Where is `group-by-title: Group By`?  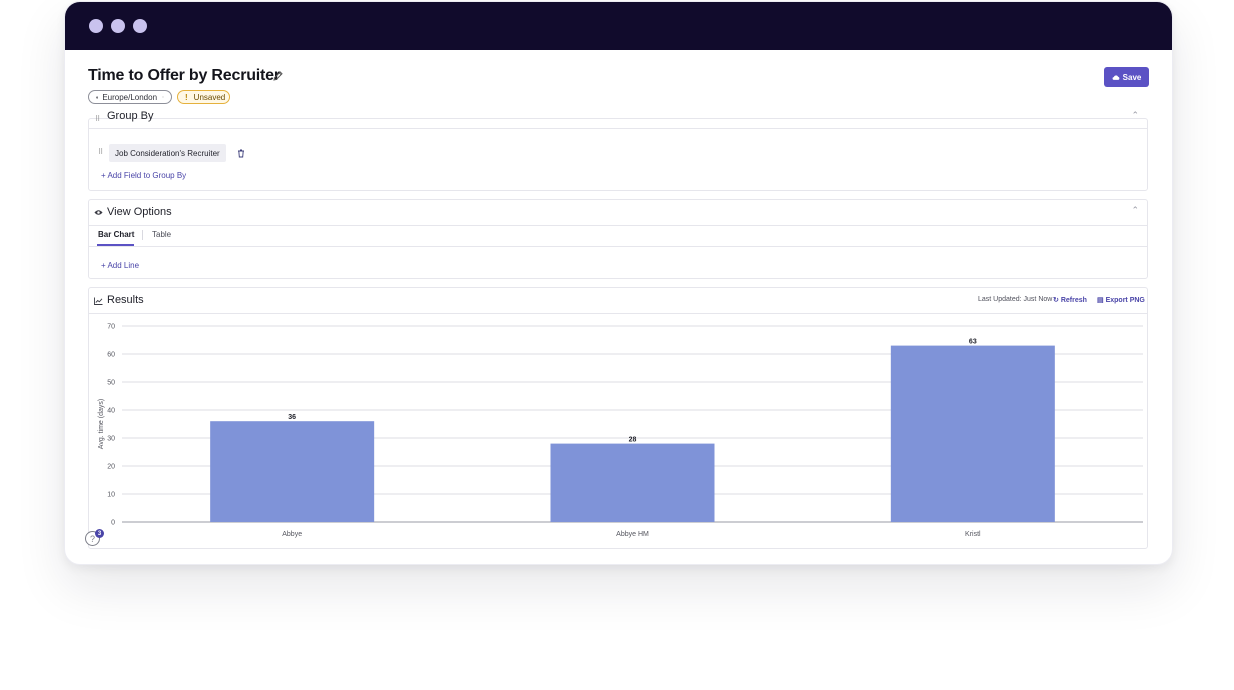
group-by-title: Group By is located at coordinates (130, 116).